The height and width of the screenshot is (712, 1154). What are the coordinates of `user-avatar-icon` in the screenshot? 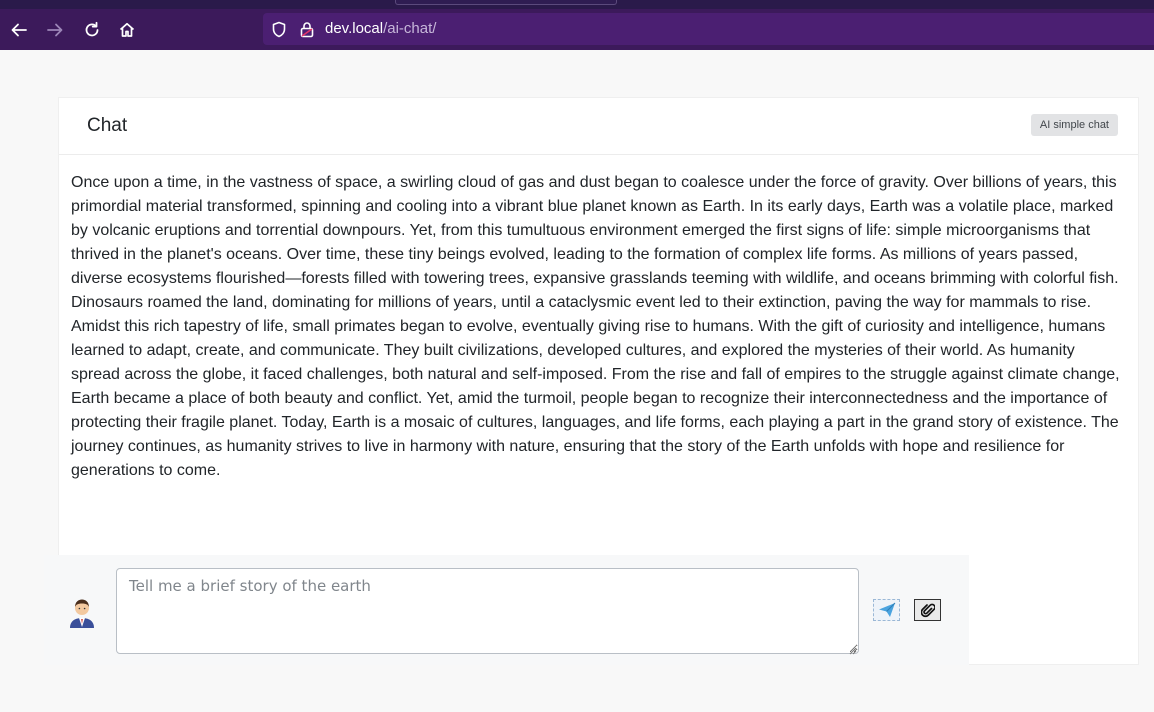 It's located at (82, 612).